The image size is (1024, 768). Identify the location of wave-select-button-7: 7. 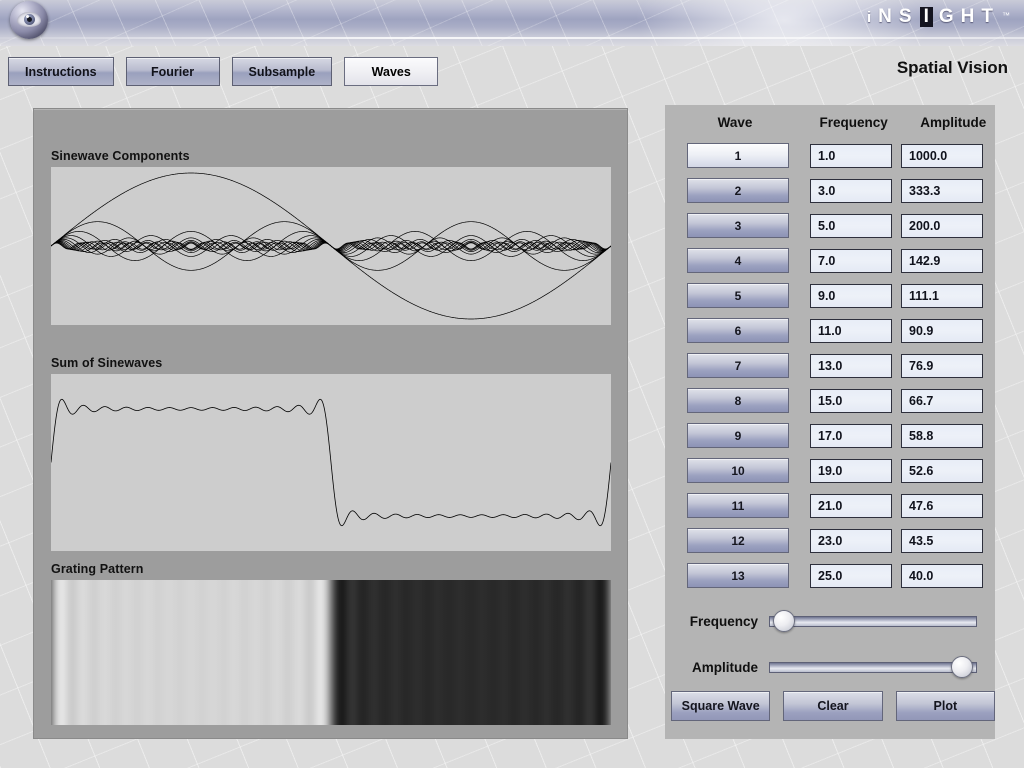
(738, 365).